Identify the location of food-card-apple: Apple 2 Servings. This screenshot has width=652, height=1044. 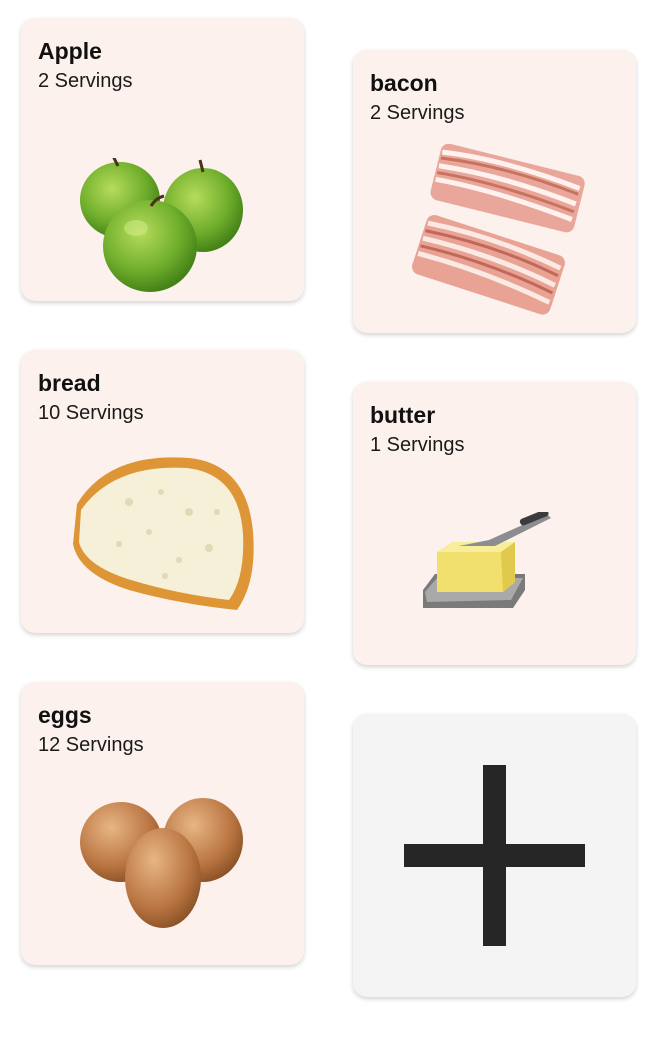
(162, 159).